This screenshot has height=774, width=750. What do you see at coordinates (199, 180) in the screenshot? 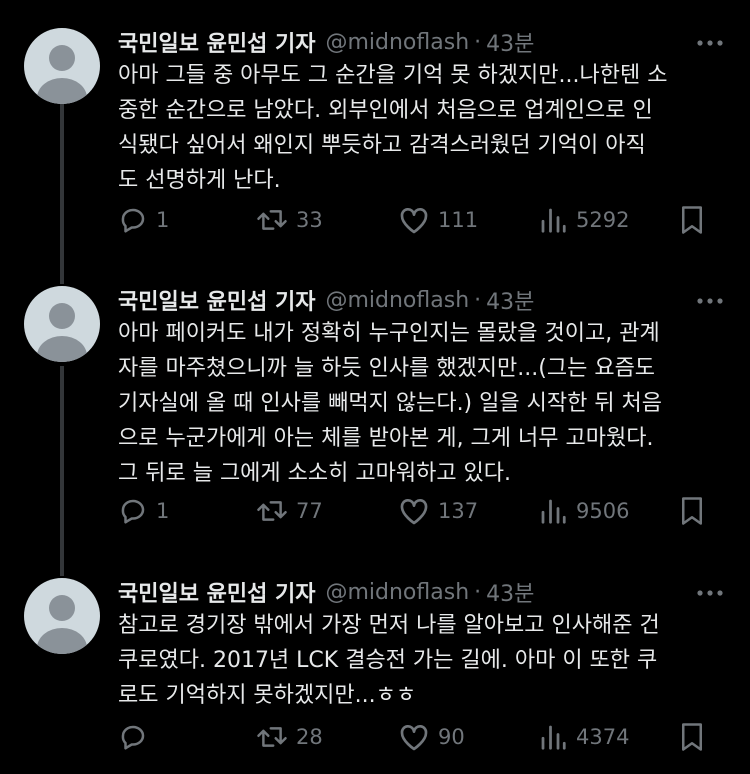
I see `tweet-text-line: 도 선명하게 난다.` at bounding box center [199, 180].